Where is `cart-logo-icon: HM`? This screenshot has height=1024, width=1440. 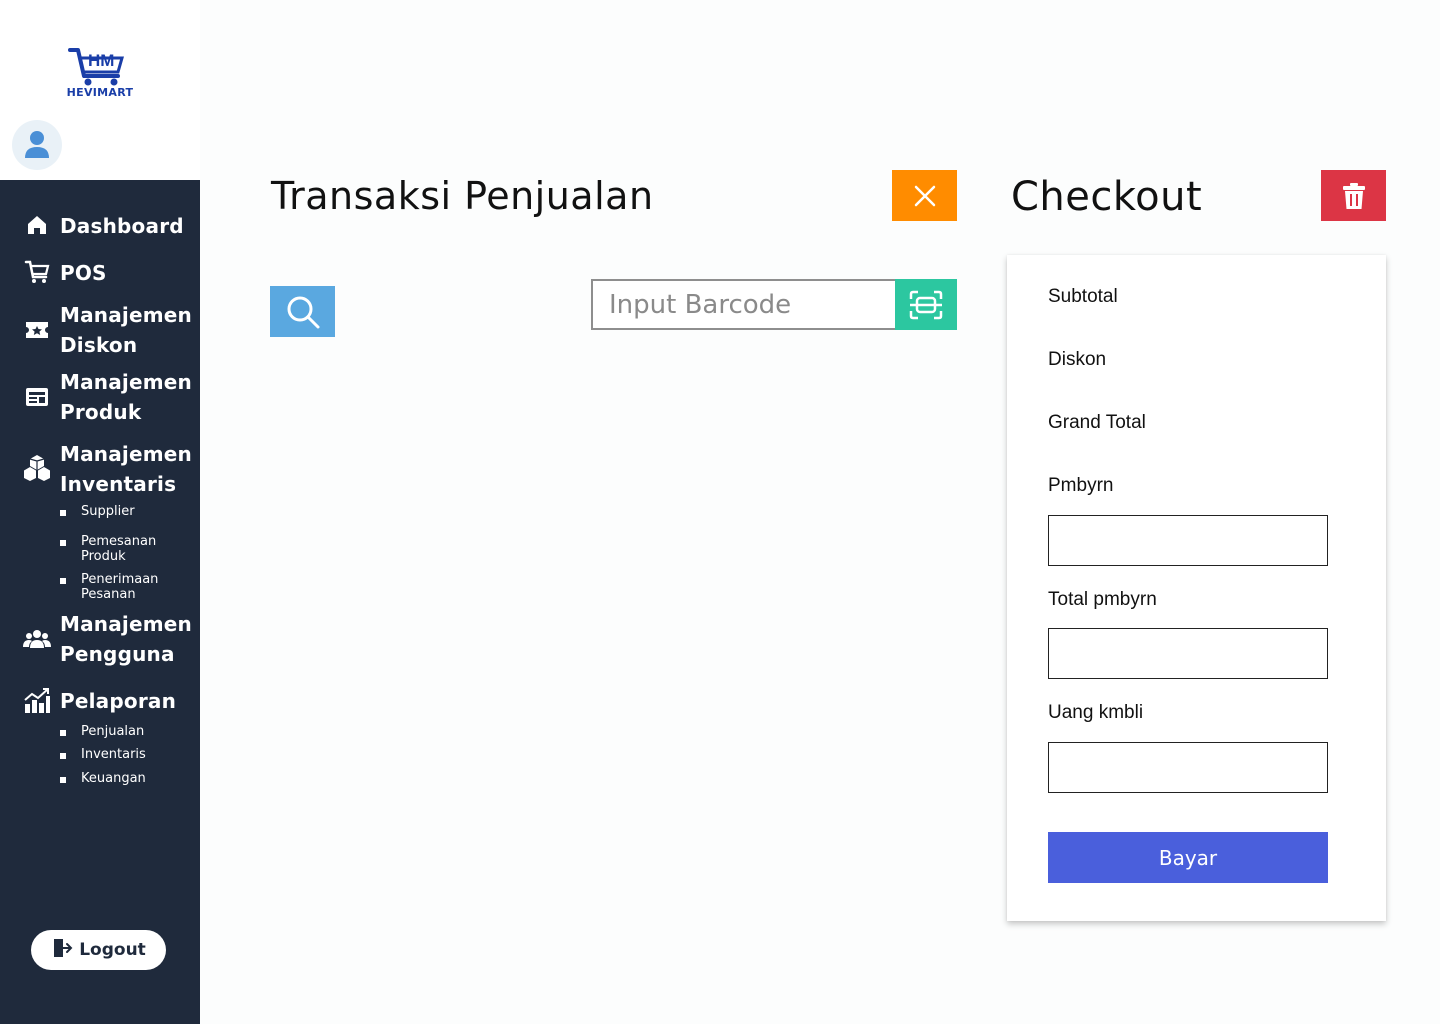 cart-logo-icon: HM is located at coordinates (96, 67).